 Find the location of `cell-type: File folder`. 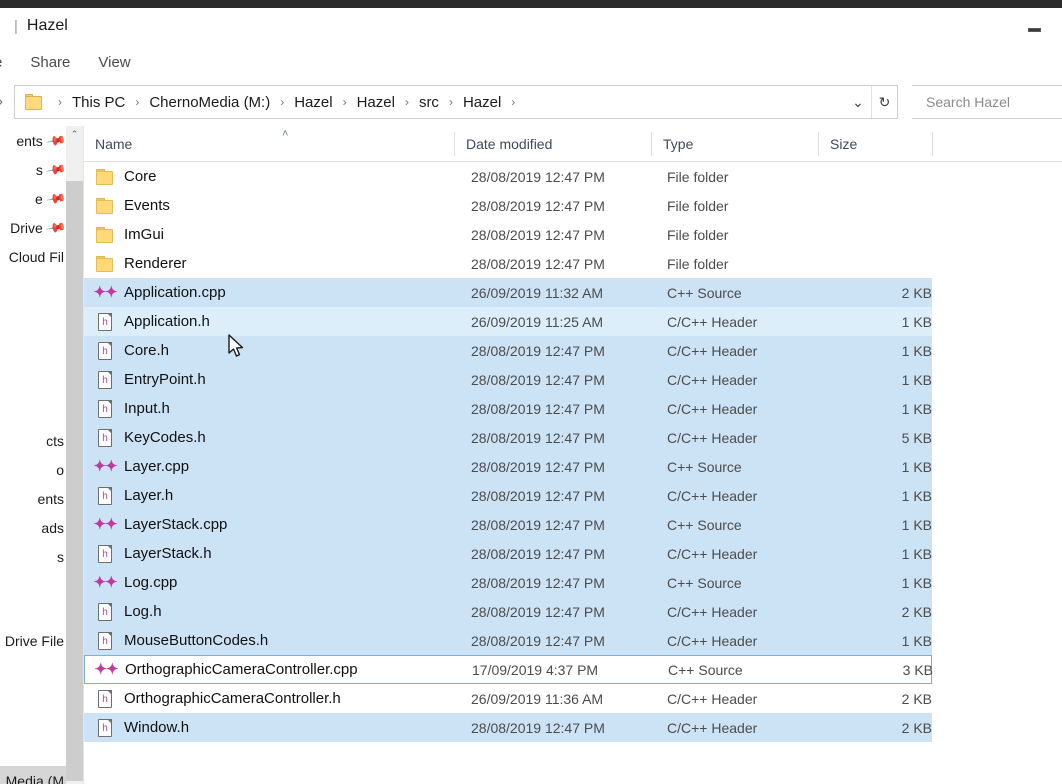

cell-type: File folder is located at coordinates (698, 205).